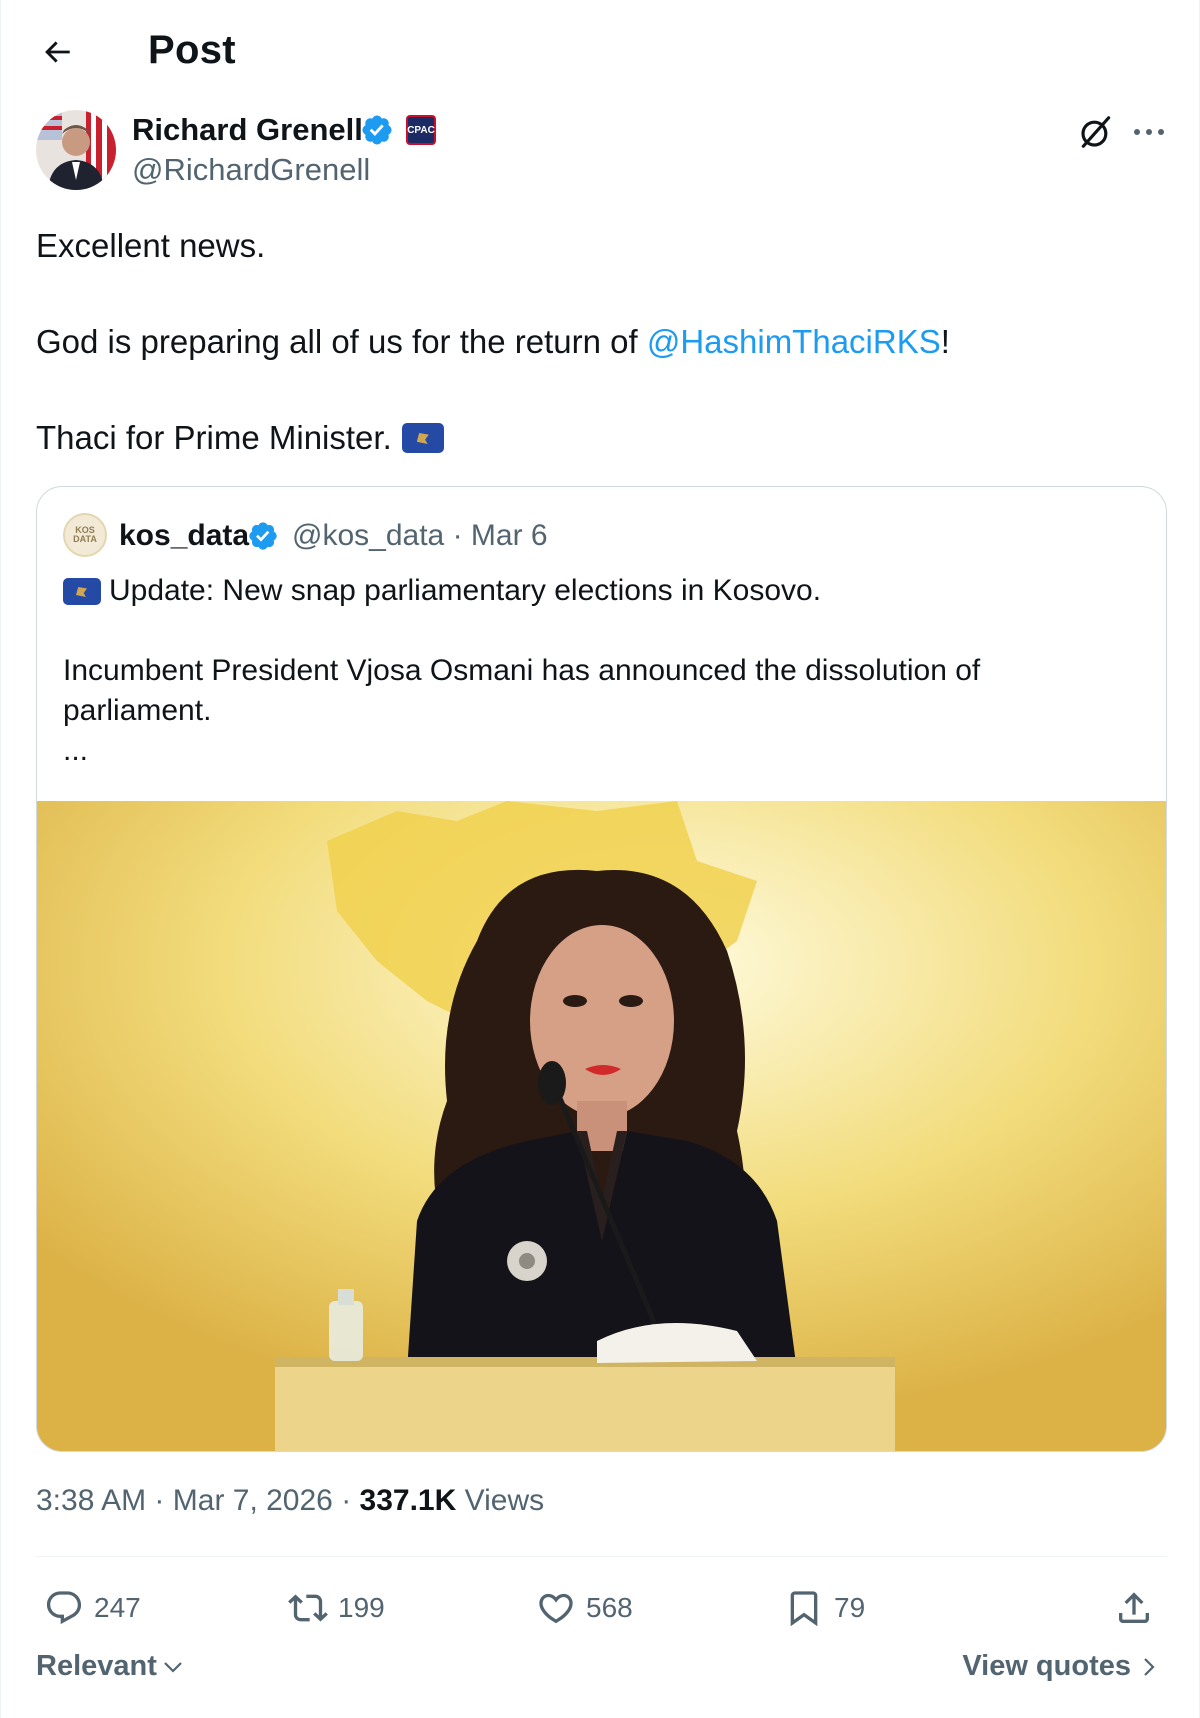 This screenshot has height=1718, width=1200. Describe the element at coordinates (609, 1607) in the screenshot. I see `like-count: 568` at that location.